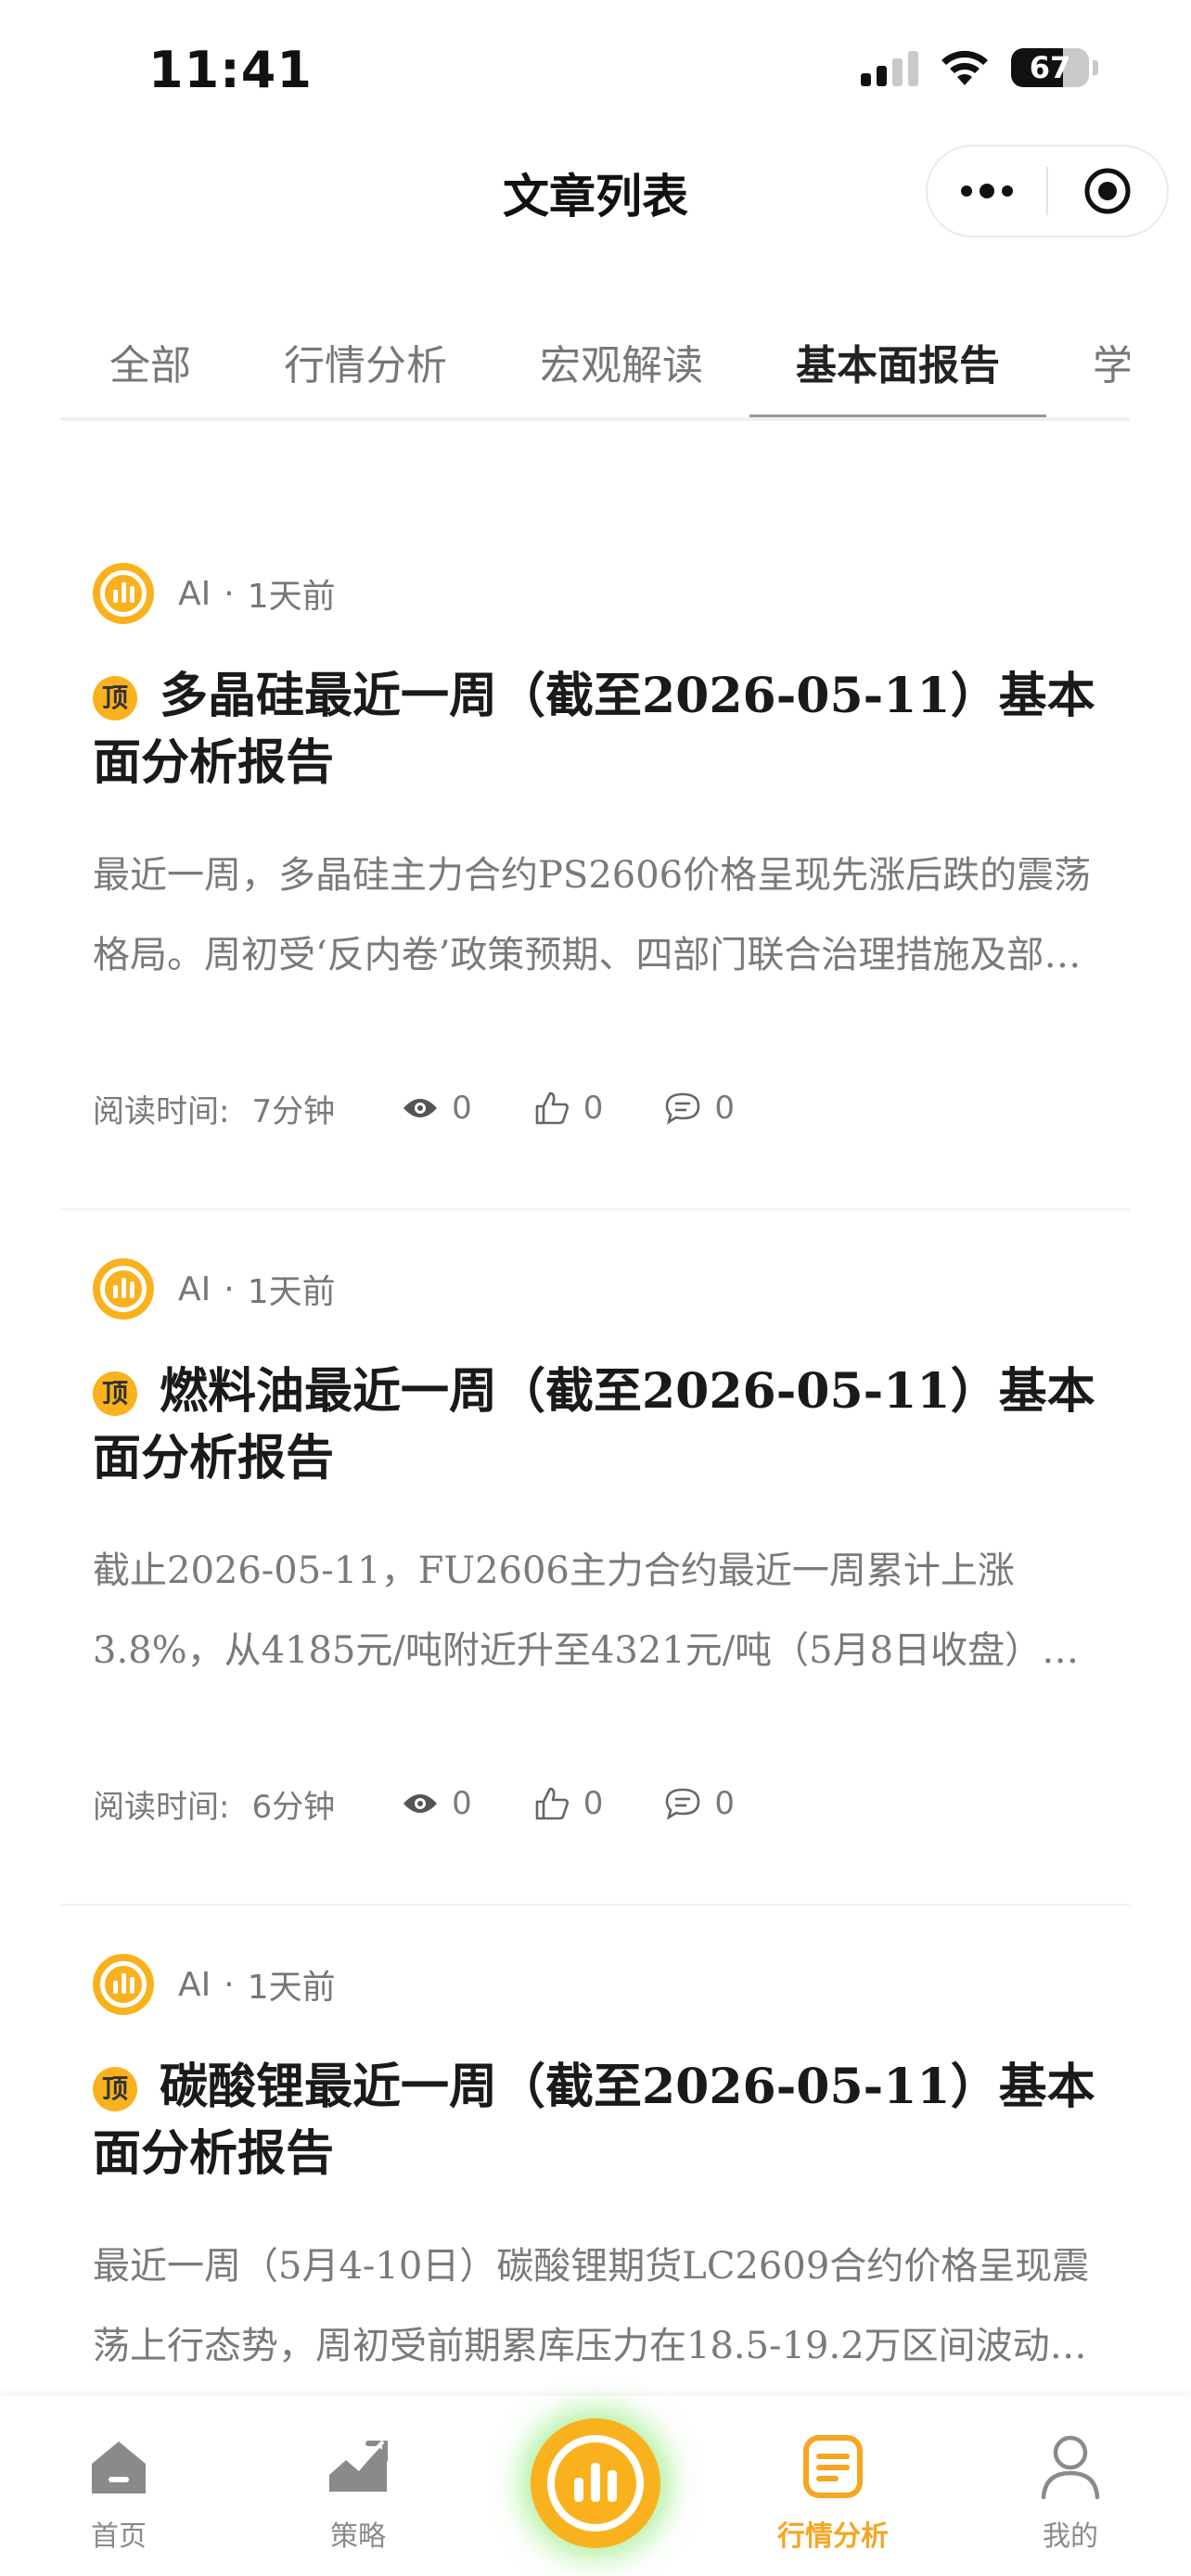 The height and width of the screenshot is (2576, 1191). Describe the element at coordinates (595, 69) in the screenshot. I see `status-bar: 11:41 67` at that location.